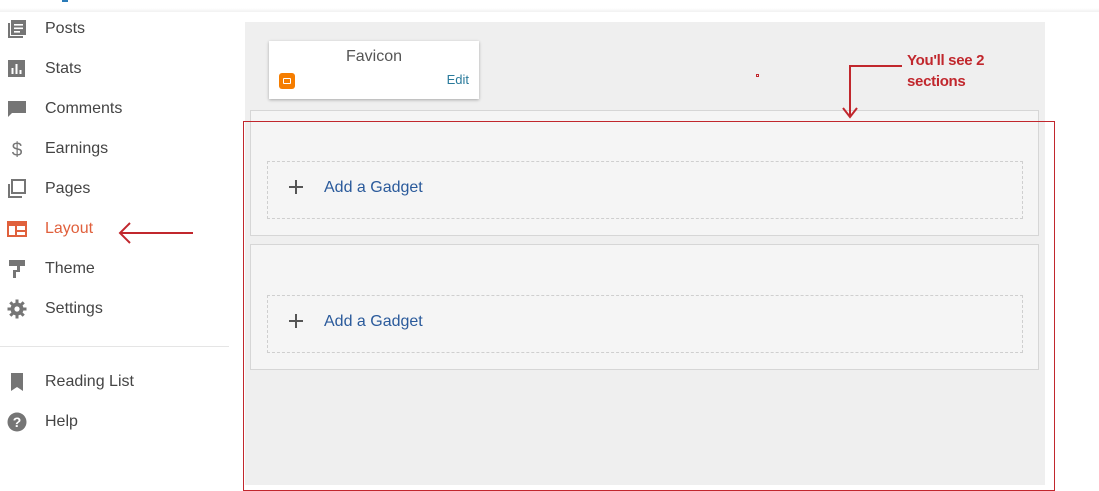  I want to click on sidebar-item-reading-list: Reading List, so click(115, 382).